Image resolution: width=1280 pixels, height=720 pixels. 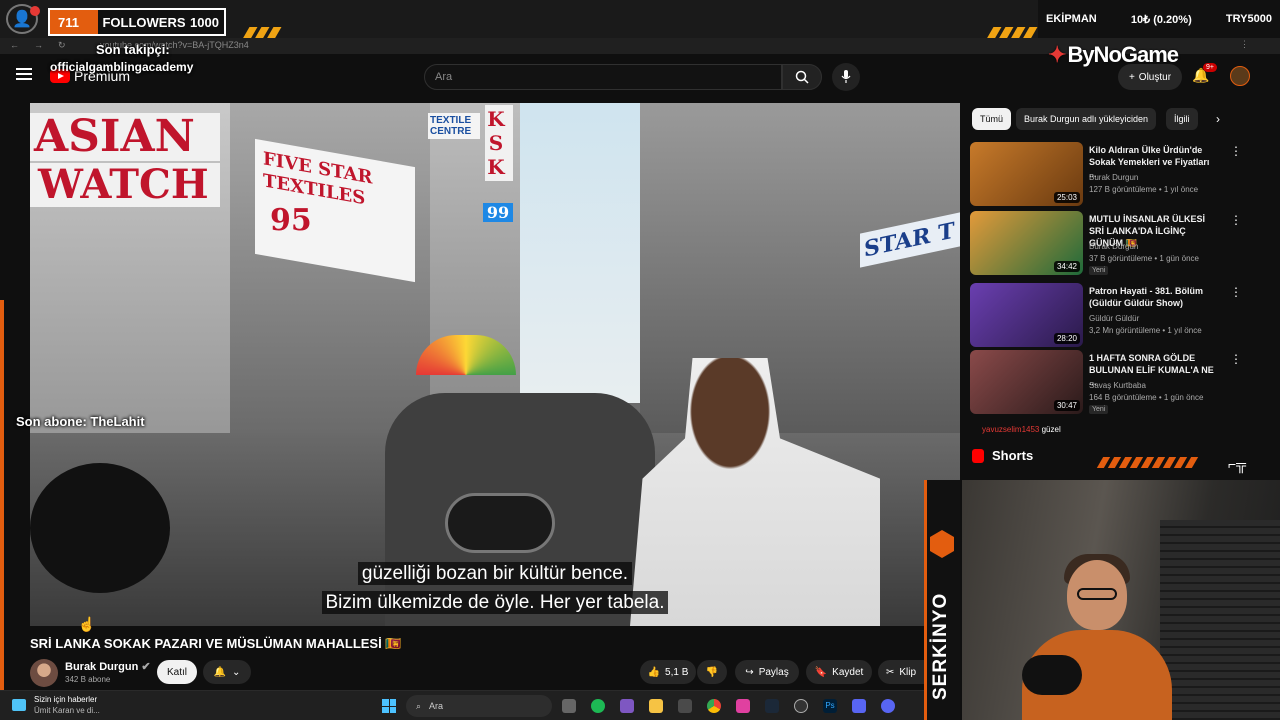 What do you see at coordinates (1011, 429) in the screenshot?
I see `chat-user: yavuzselim1453` at bounding box center [1011, 429].